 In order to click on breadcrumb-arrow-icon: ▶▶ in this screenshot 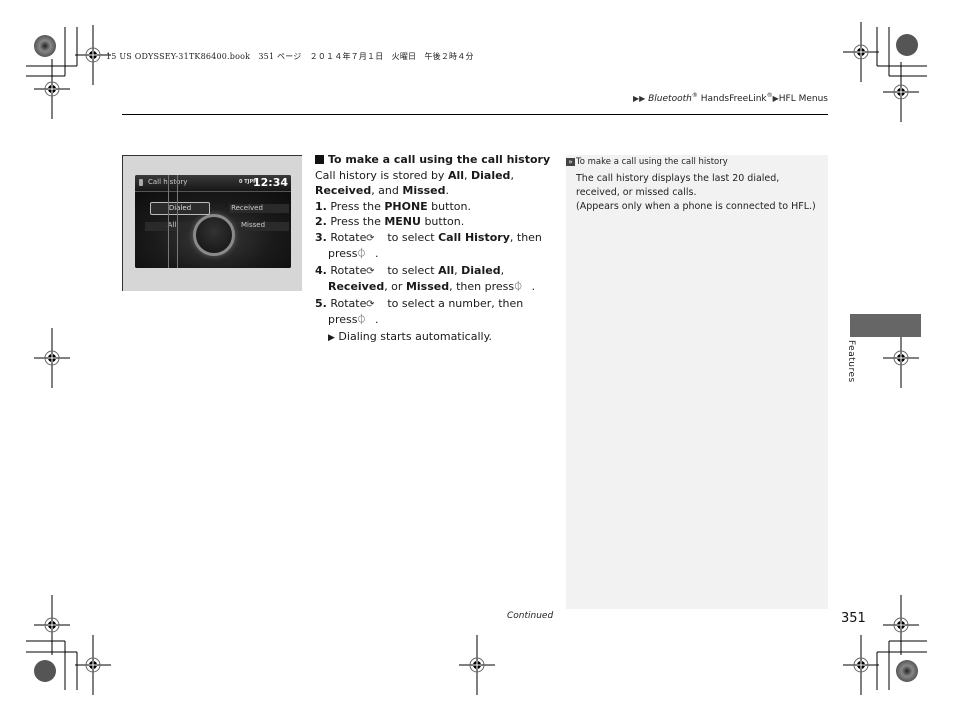, I will do `click(639, 98)`.